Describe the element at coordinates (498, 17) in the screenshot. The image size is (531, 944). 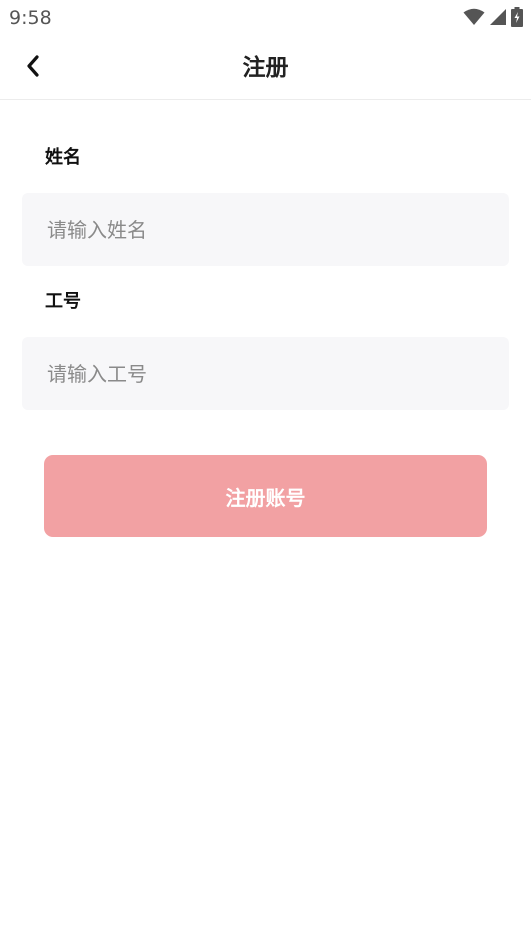
I see `cell-signal-icon` at that location.